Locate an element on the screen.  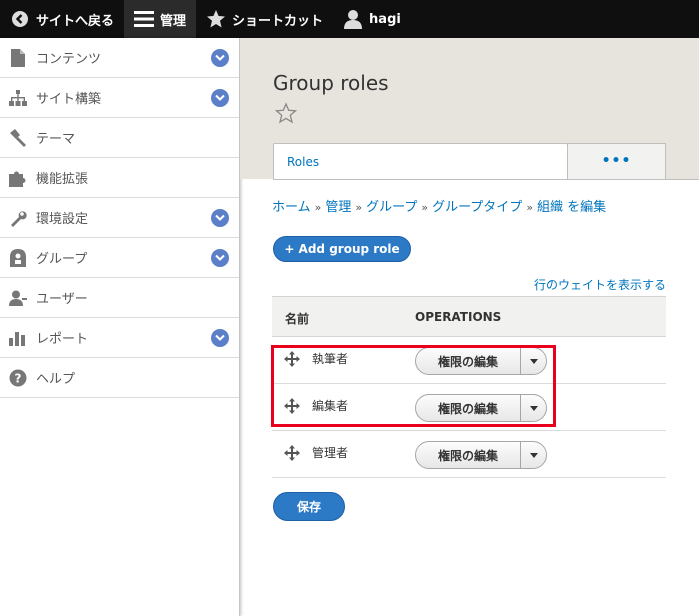
admin-toolbar: サイトへ戻る 管理 ショートカット hagi is located at coordinates (349, 19).